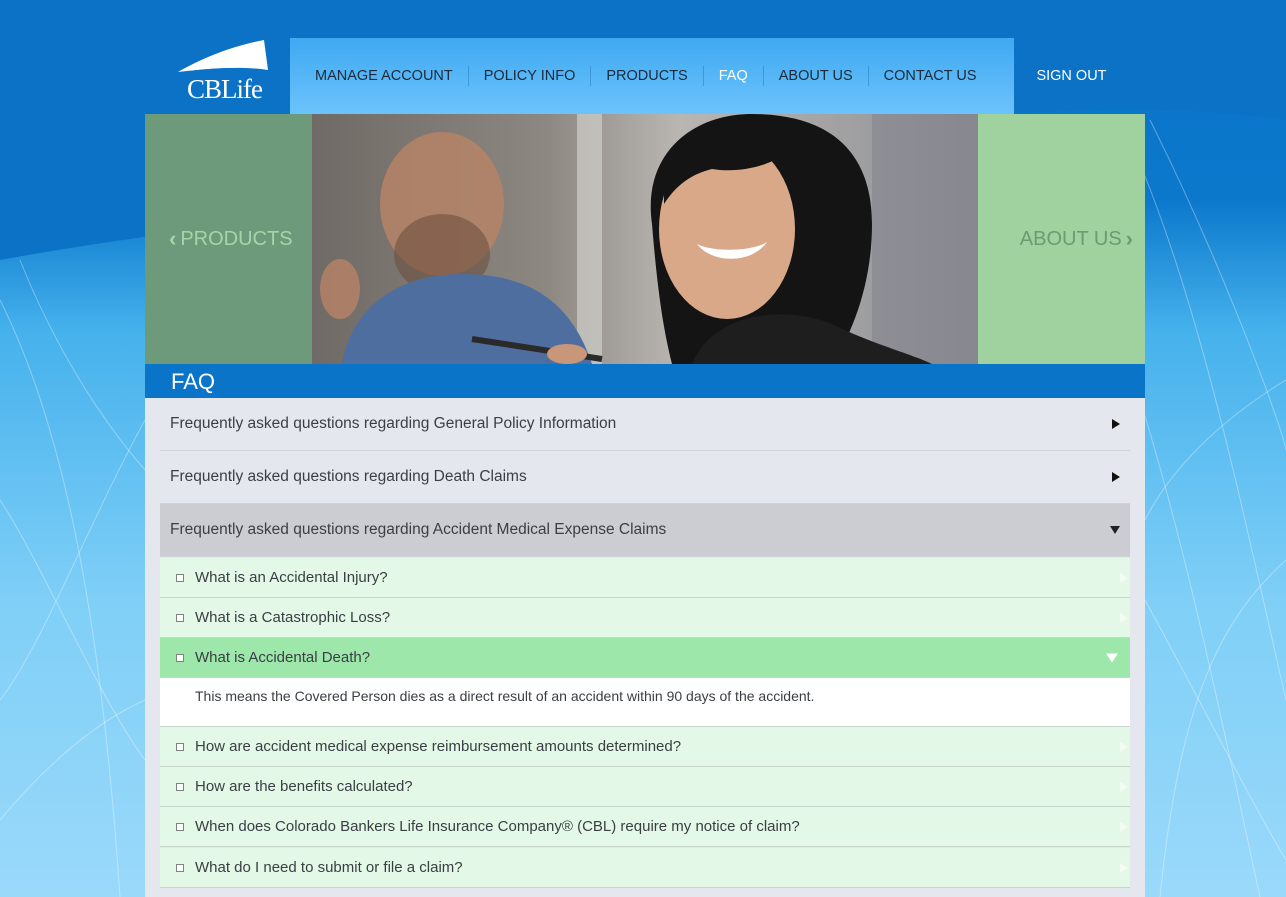 The width and height of the screenshot is (1286, 897). What do you see at coordinates (225, 89) in the screenshot?
I see `logo-text: CBLife` at bounding box center [225, 89].